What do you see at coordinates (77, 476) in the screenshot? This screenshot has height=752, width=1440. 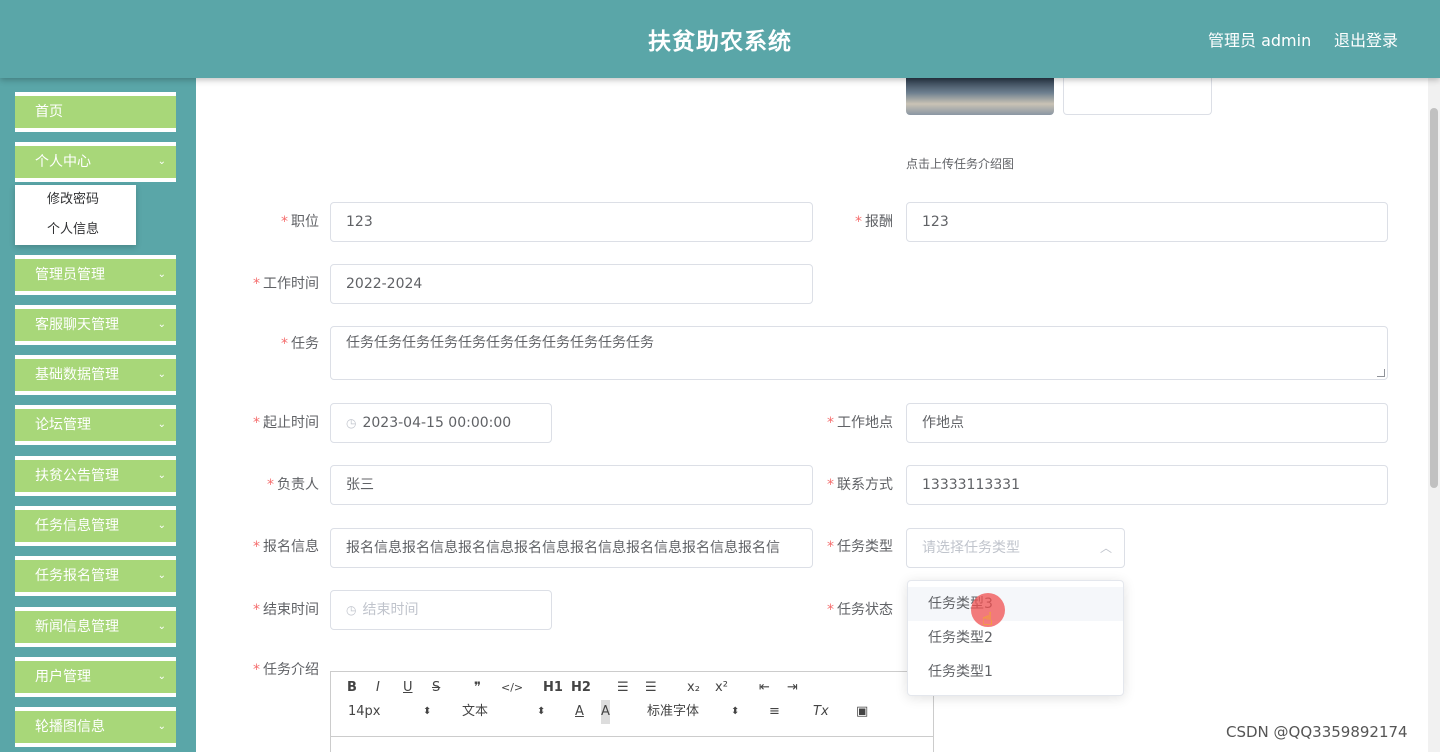 I see `sidebar-item-label: 扶贫公告管理` at bounding box center [77, 476].